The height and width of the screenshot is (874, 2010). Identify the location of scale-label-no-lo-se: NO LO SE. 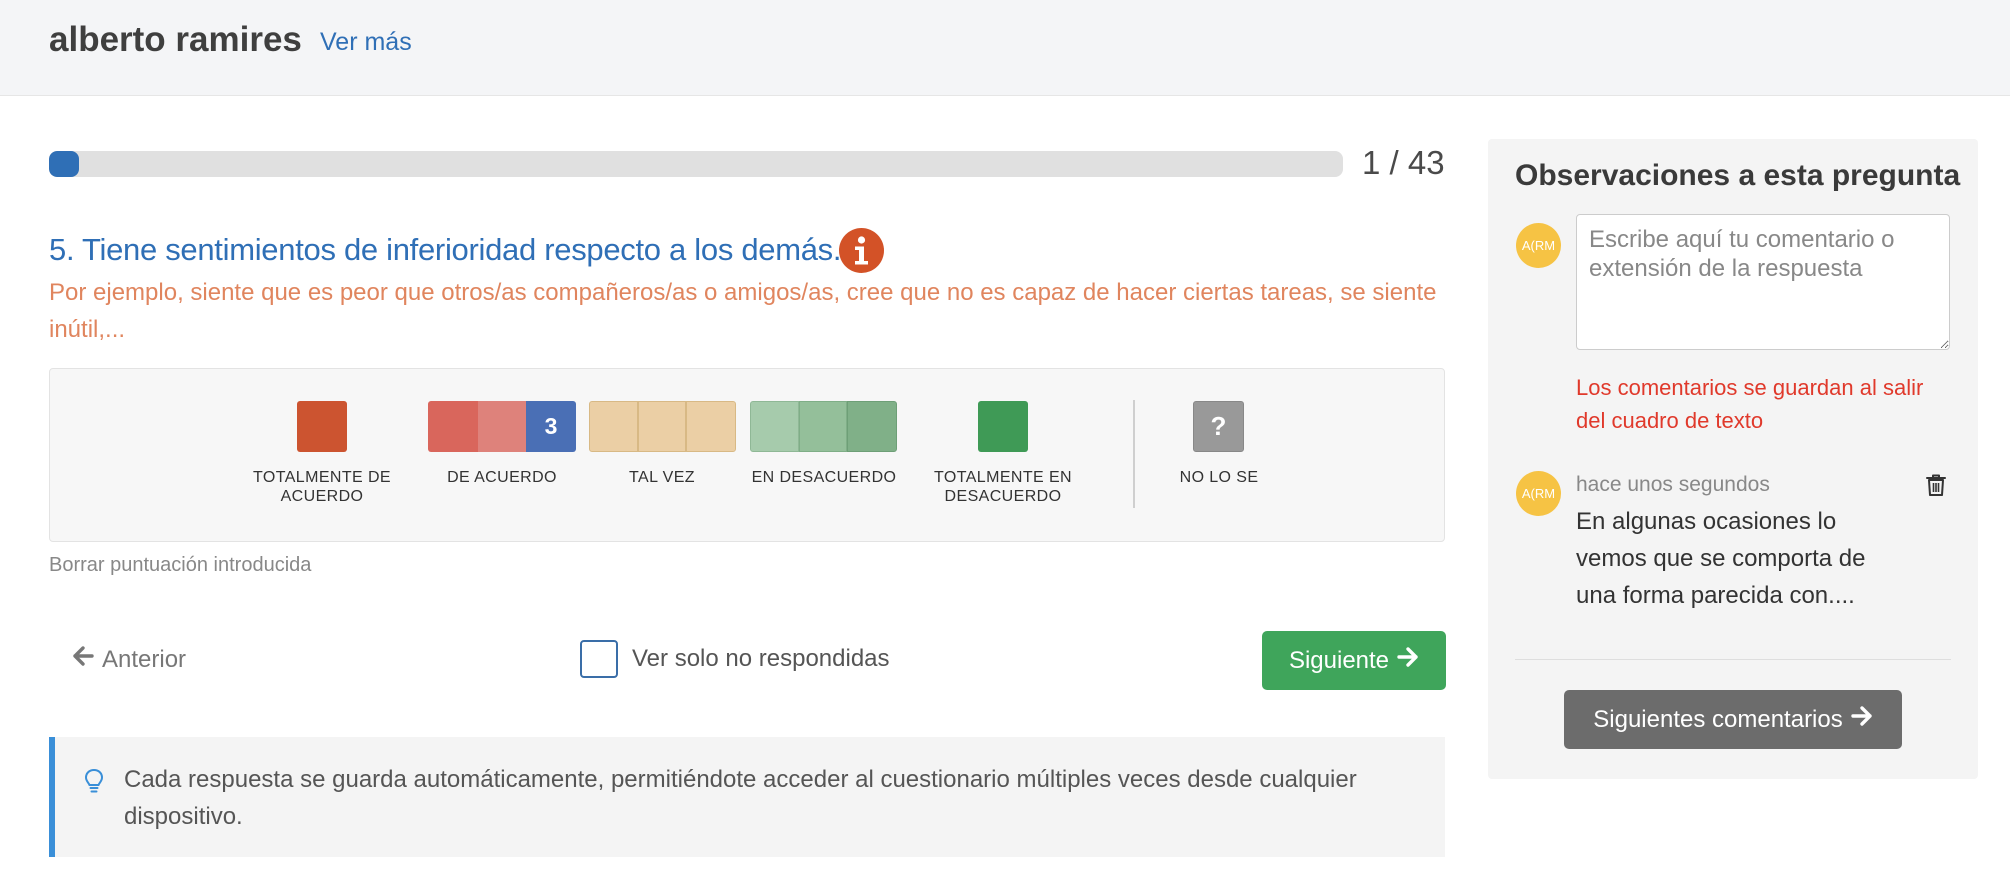
(1219, 477).